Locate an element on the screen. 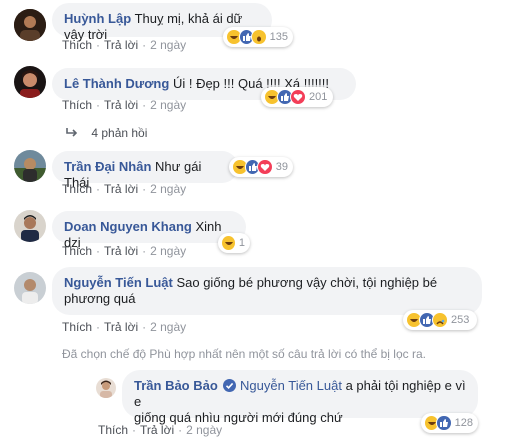 The image size is (516, 446). reaction-summary: 128 is located at coordinates (449, 423).